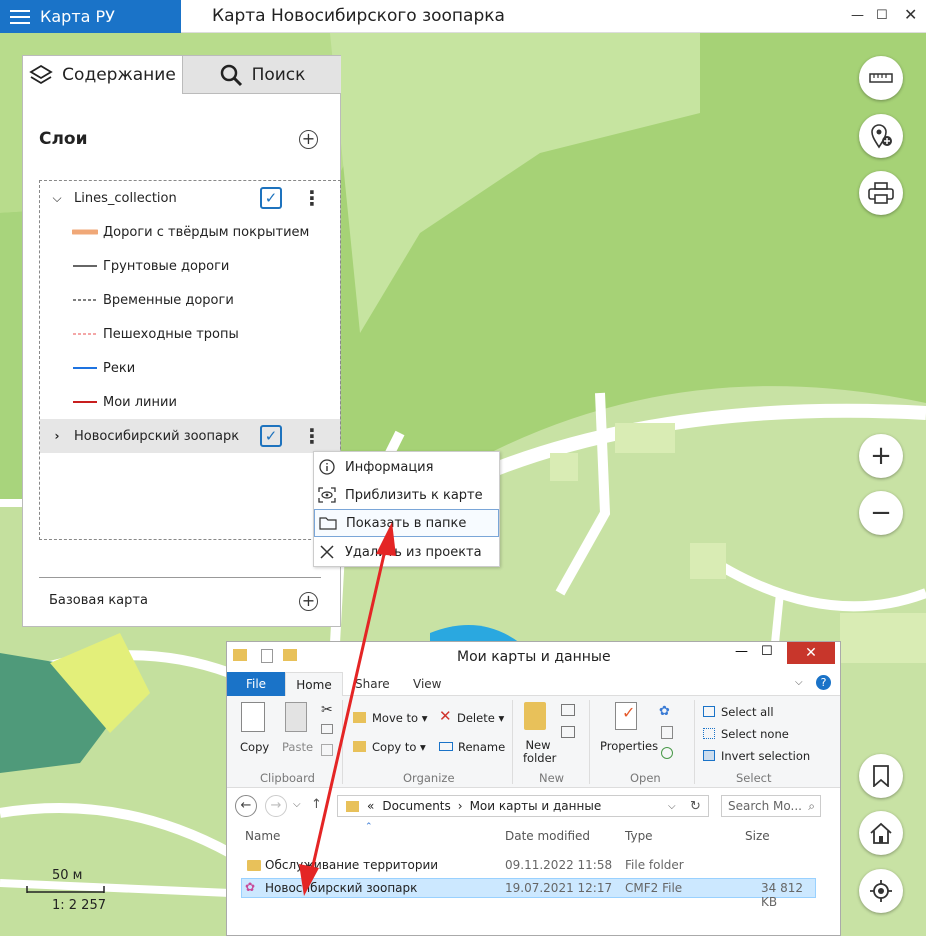 The image size is (926, 936). What do you see at coordinates (20, 16) in the screenshot?
I see `hamburger-icon` at bounding box center [20, 16].